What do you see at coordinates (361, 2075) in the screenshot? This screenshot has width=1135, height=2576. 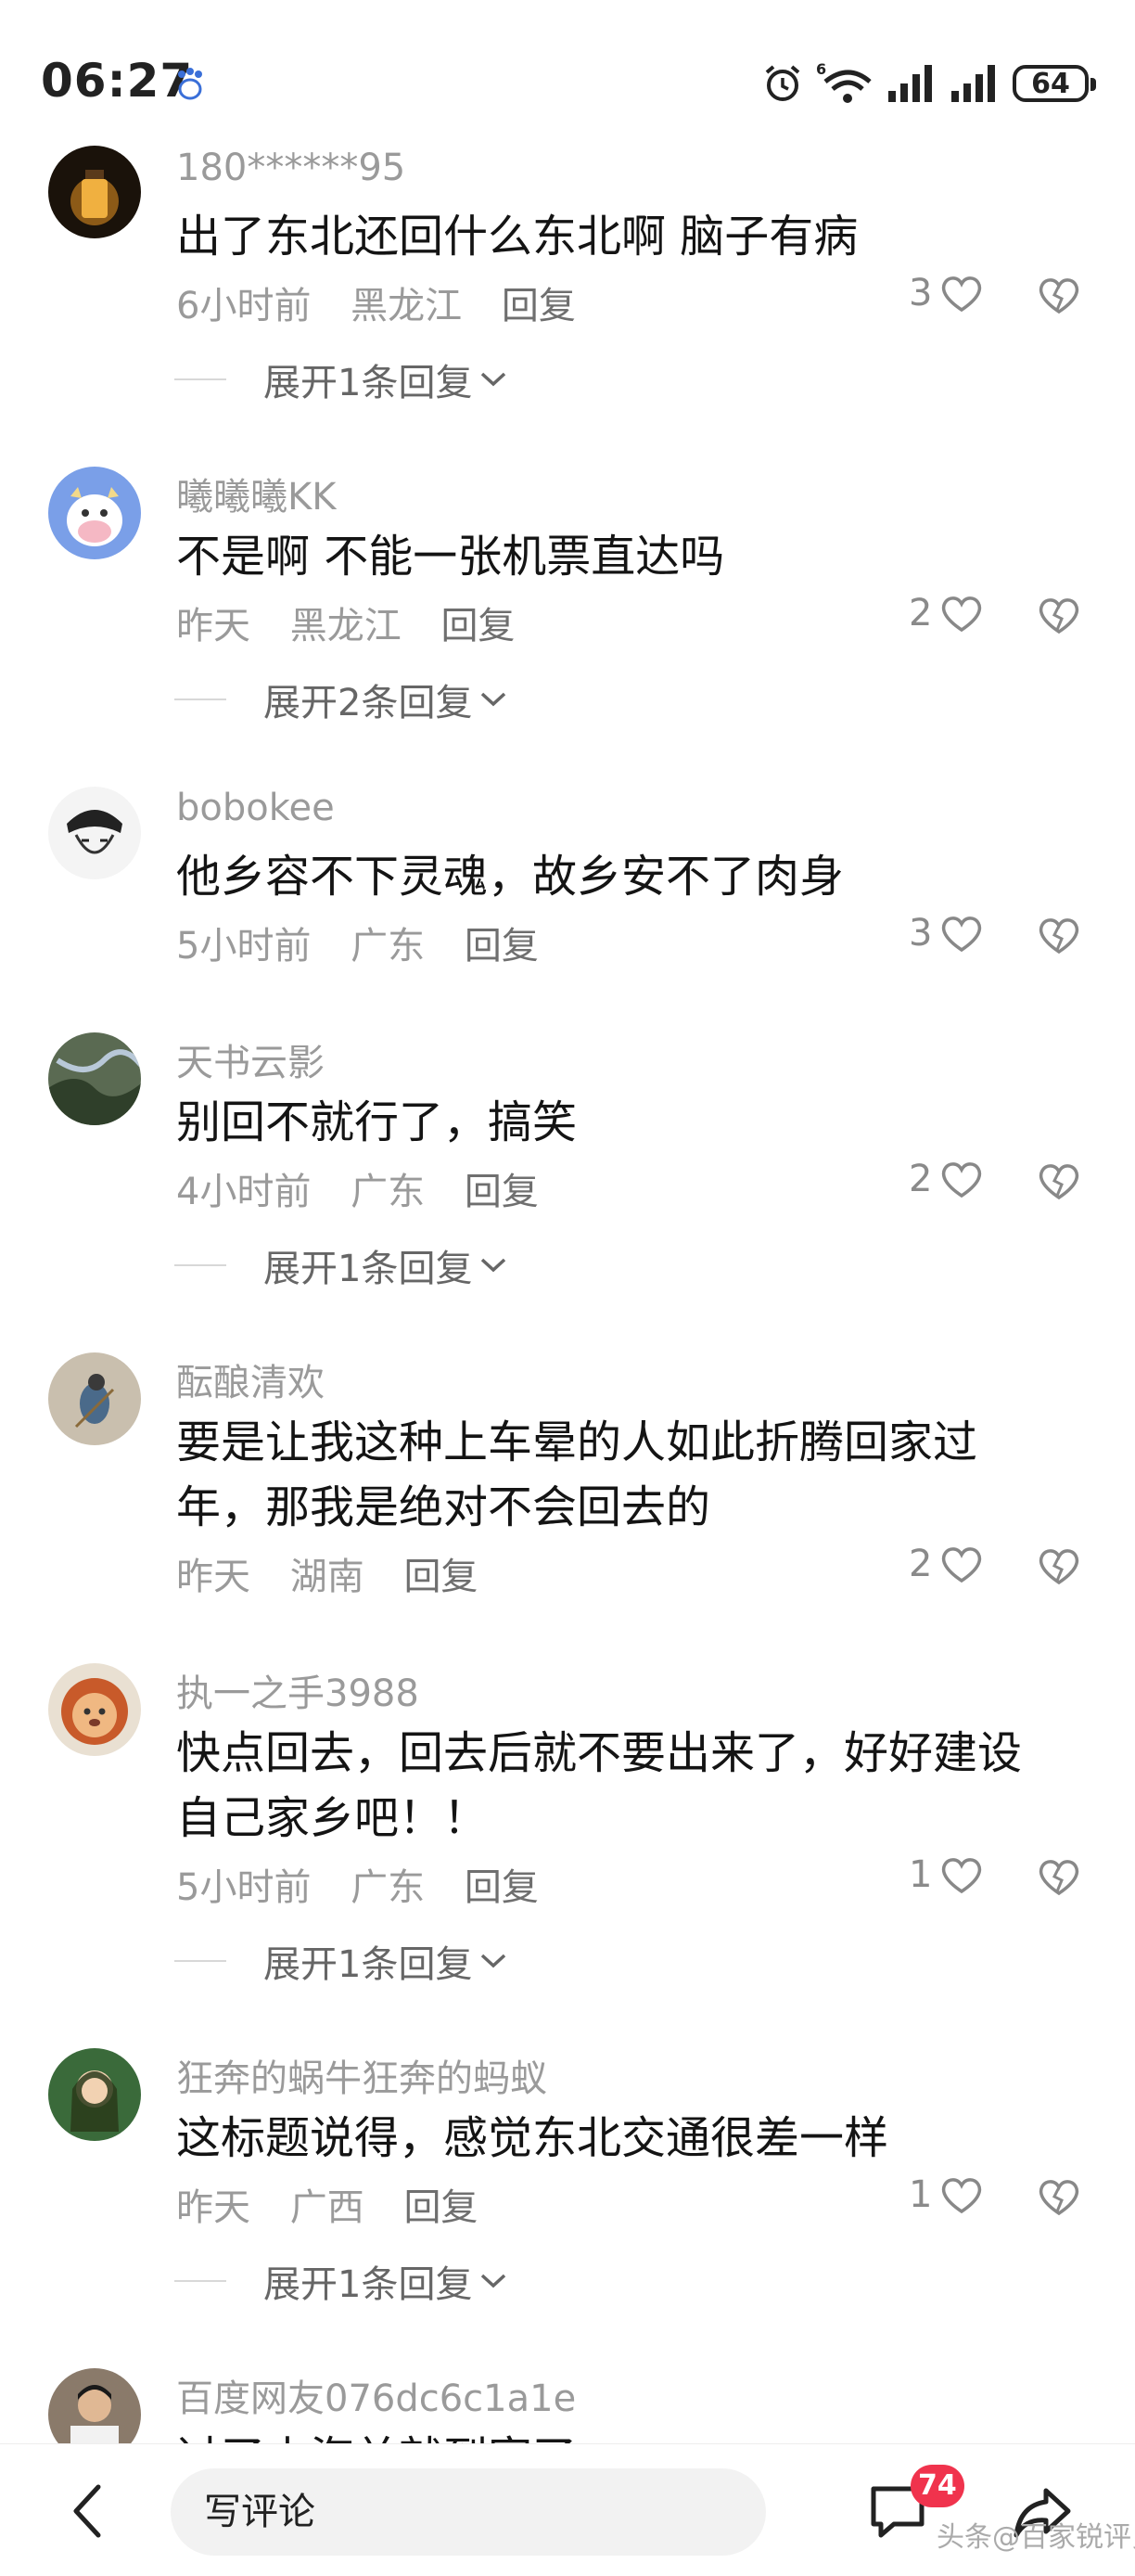 I see `username: 狂奔的蜗牛狂奔的蚂蚁` at bounding box center [361, 2075].